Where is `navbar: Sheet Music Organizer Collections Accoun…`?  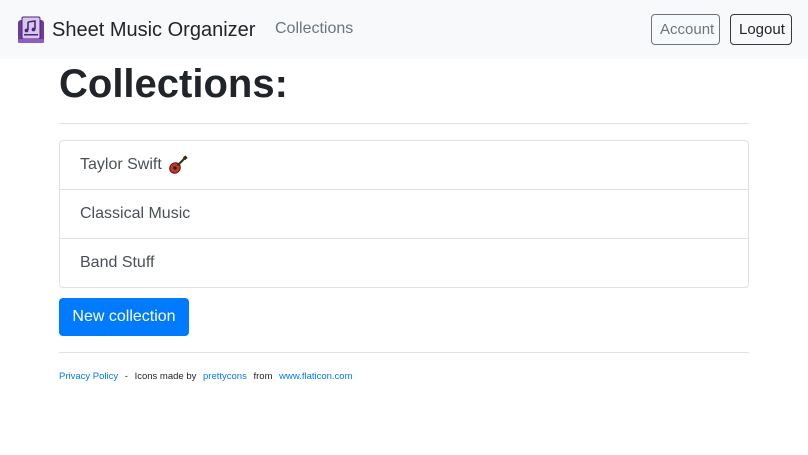 navbar: Sheet Music Organizer Collections Accoun… is located at coordinates (404, 29).